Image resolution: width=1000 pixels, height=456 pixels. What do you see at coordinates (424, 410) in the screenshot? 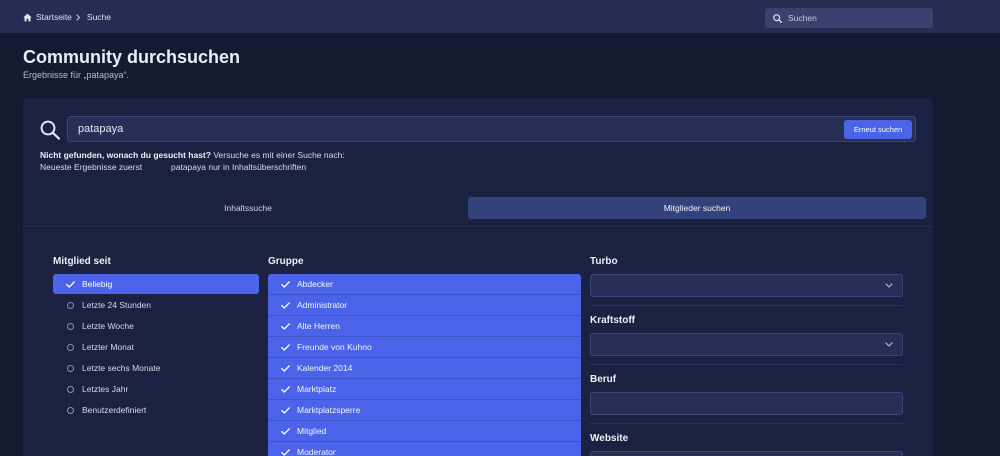
I see `group-option: Marktplatzsperre` at bounding box center [424, 410].